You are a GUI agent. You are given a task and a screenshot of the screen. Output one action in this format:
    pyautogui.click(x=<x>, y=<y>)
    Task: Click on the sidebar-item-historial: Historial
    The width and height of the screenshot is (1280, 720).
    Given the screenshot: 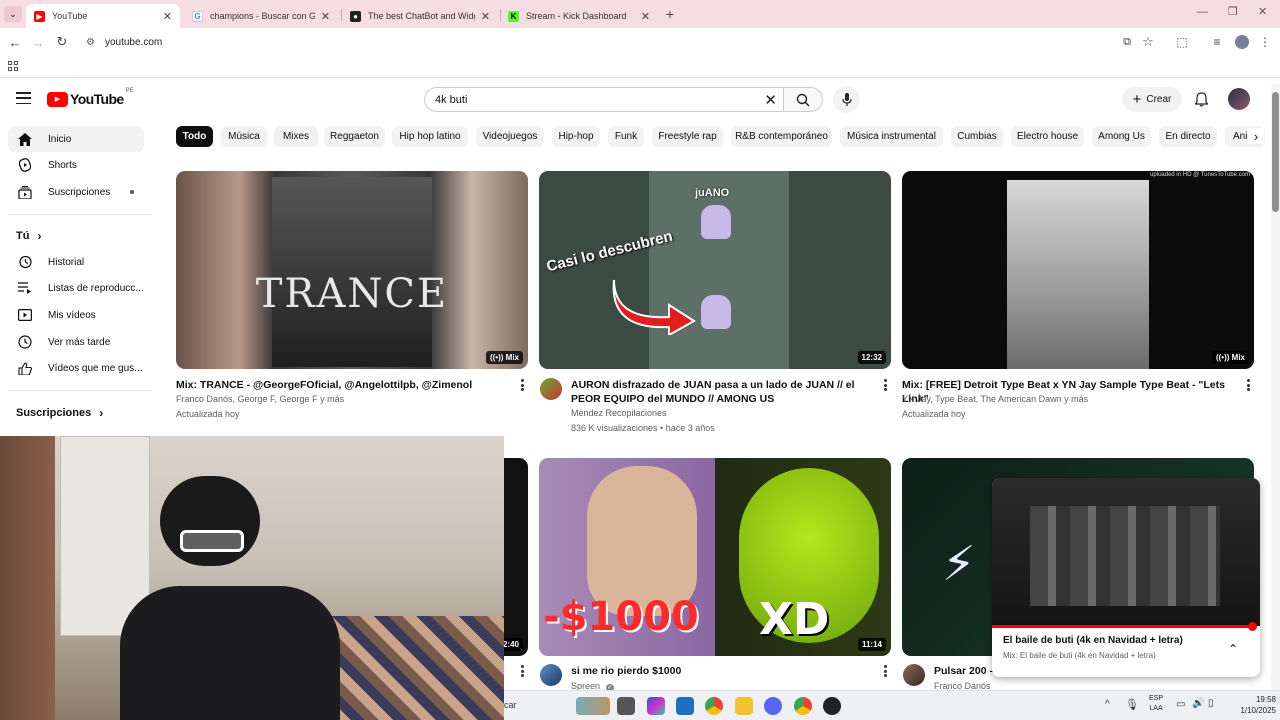 What is the action you would take?
    pyautogui.click(x=76, y=262)
    